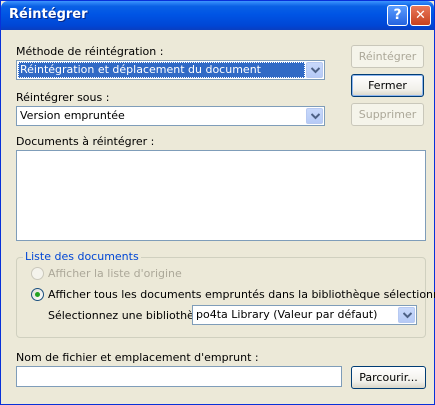  I want to click on reintegrate-as-select-value: Version empruntée, so click(72, 115).